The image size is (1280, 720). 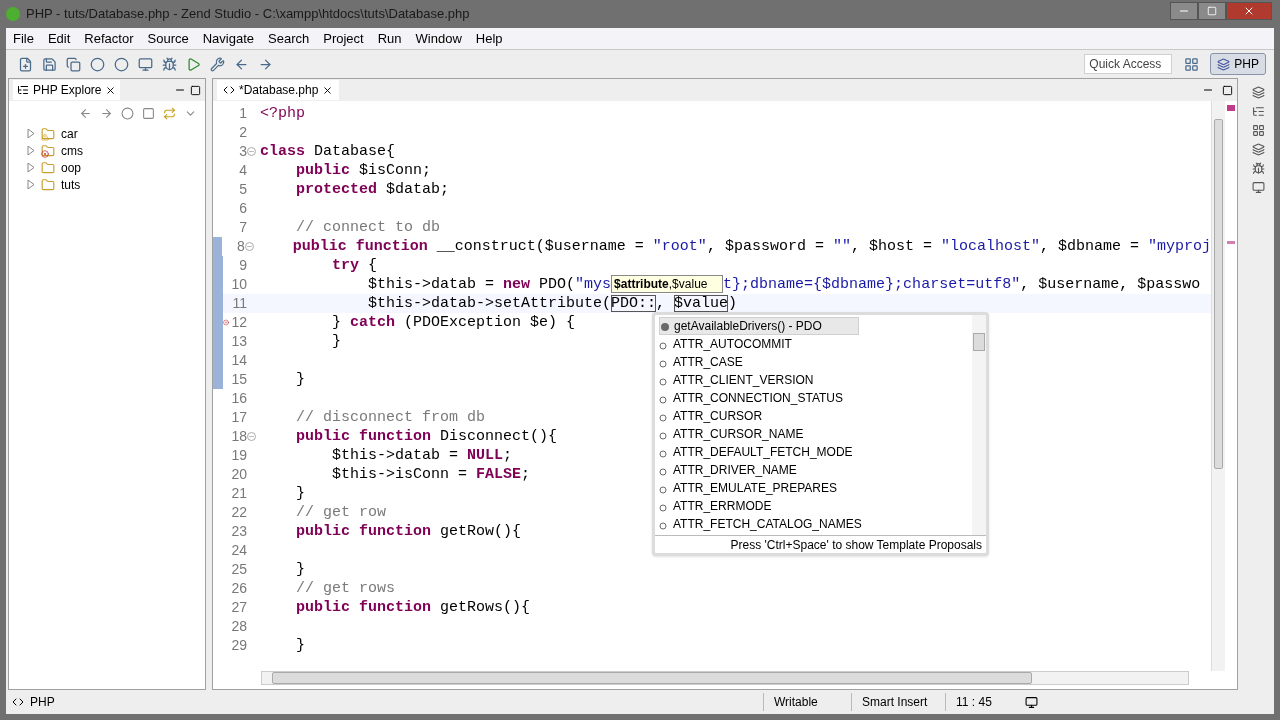 What do you see at coordinates (1184, 11) in the screenshot?
I see `minimize-button` at bounding box center [1184, 11].